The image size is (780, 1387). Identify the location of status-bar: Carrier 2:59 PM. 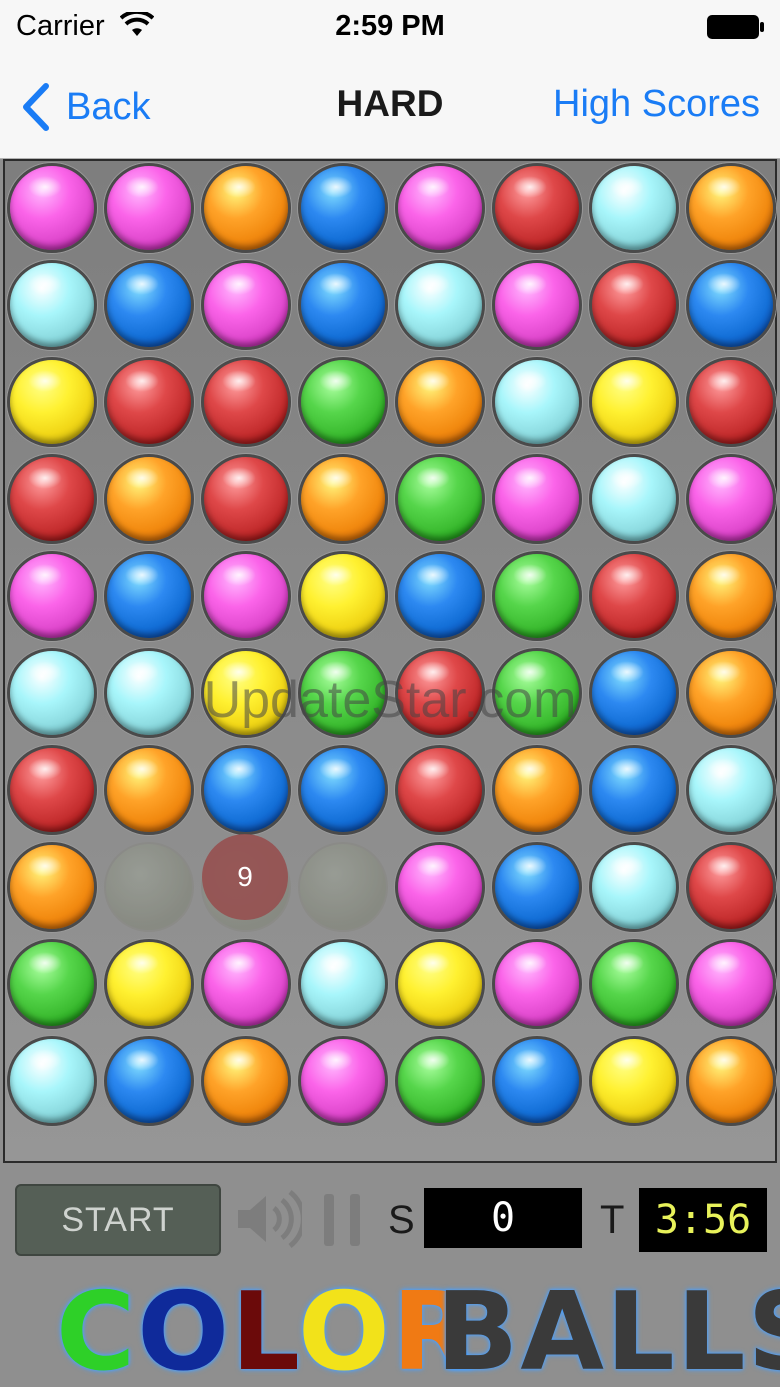
(390, 28).